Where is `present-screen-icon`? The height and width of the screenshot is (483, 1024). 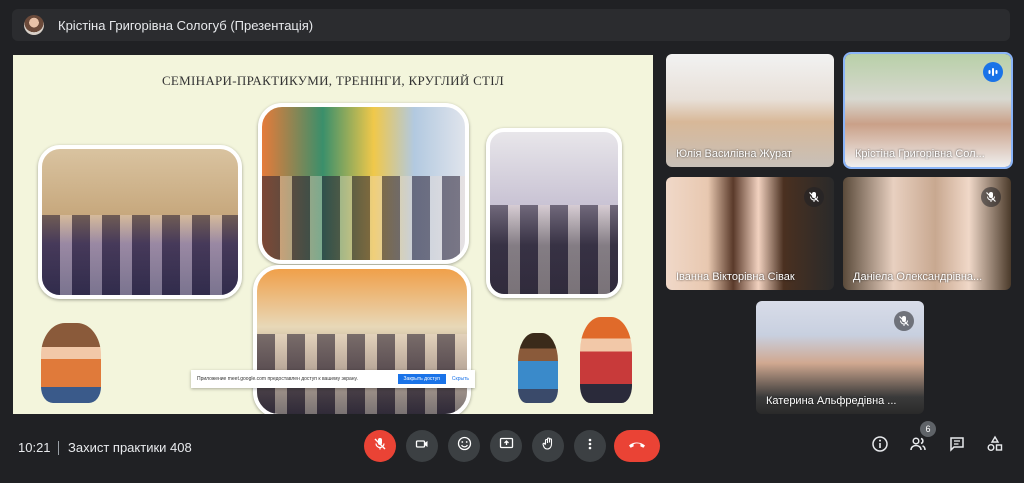
present-screen-icon is located at coordinates (506, 446).